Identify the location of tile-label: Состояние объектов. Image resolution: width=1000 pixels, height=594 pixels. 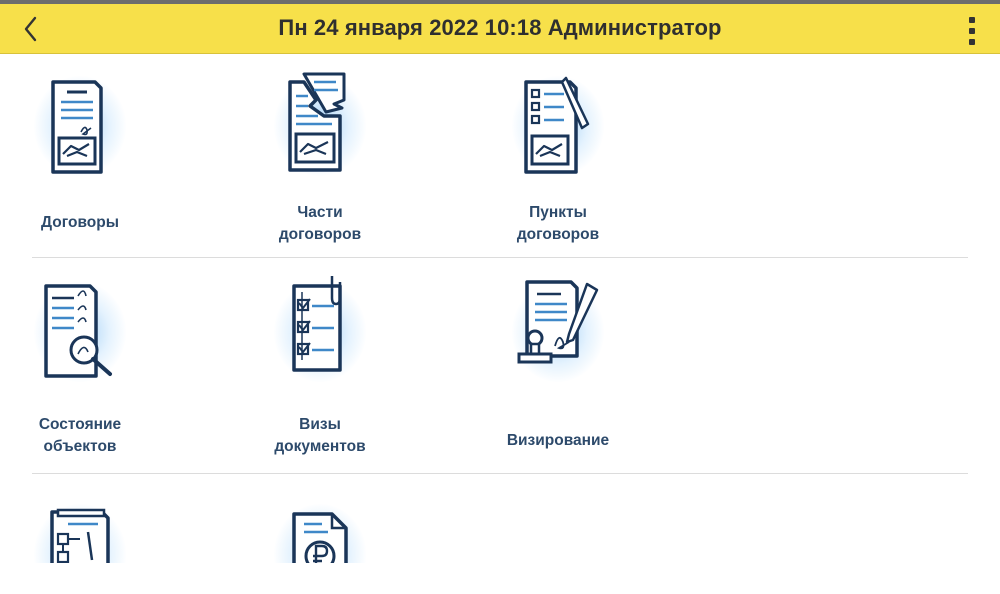
(80, 435).